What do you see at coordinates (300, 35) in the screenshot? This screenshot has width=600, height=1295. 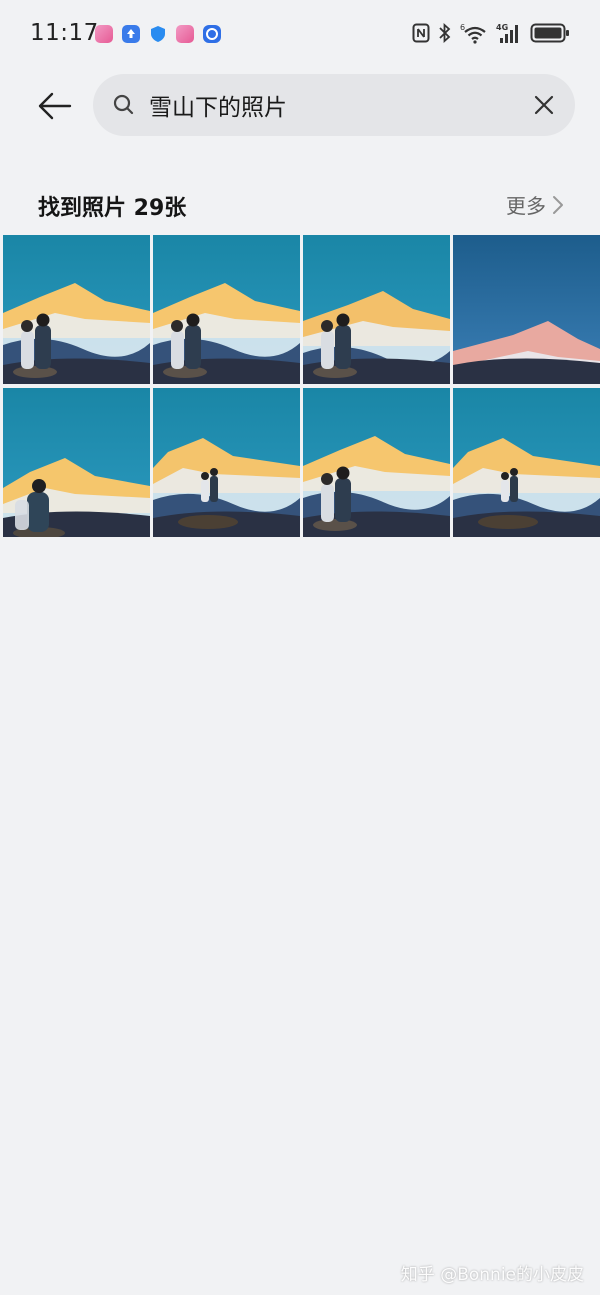 I see `status-bar: 11:17 6 4G` at bounding box center [300, 35].